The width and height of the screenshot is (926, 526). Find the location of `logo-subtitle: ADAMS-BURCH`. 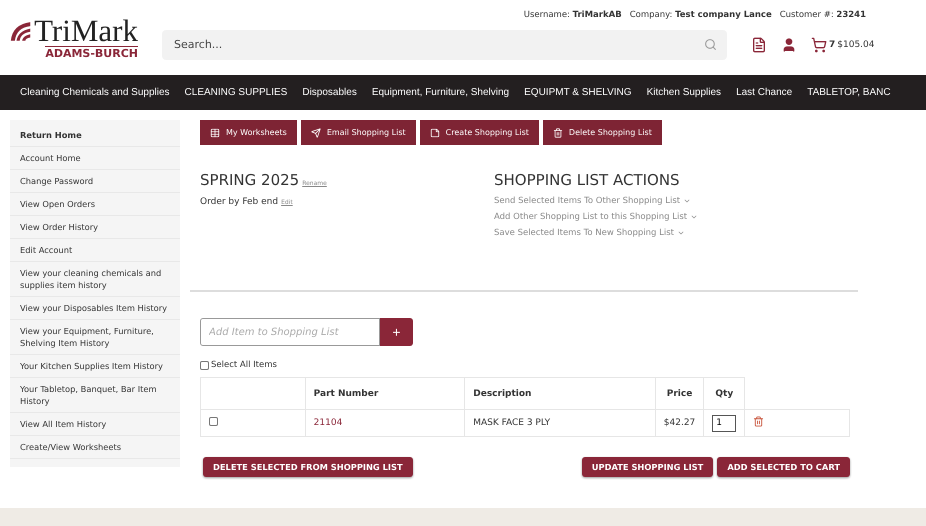

logo-subtitle: ADAMS-BURCH is located at coordinates (91, 53).